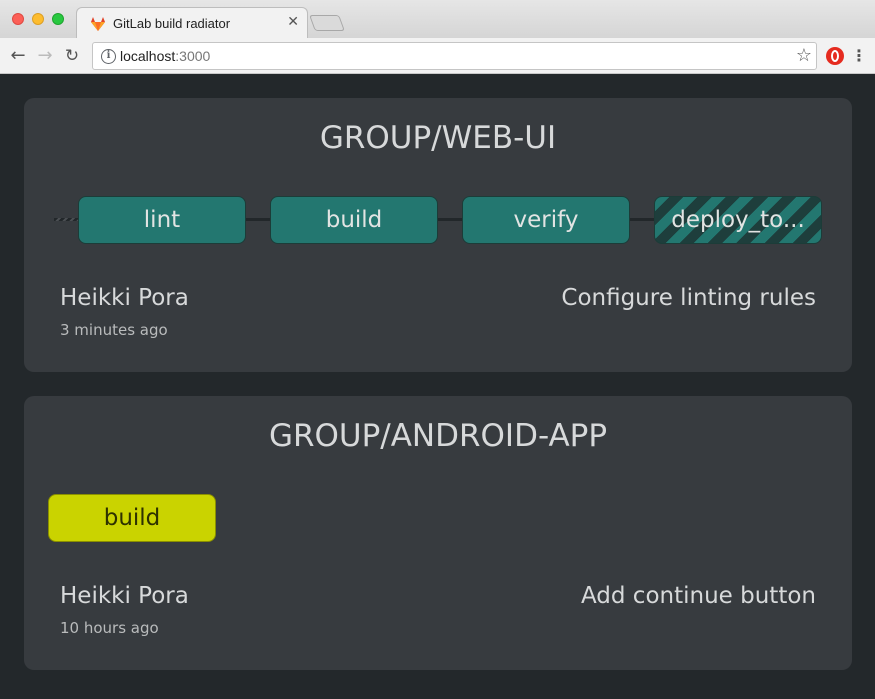 This screenshot has width=875, height=699. Describe the element at coordinates (835, 56) in the screenshot. I see `opera-extension-icon` at that location.